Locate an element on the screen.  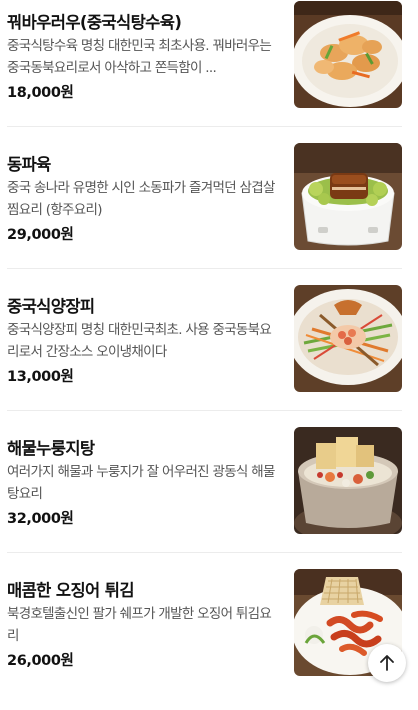
arrow-up-icon is located at coordinates (387, 663).